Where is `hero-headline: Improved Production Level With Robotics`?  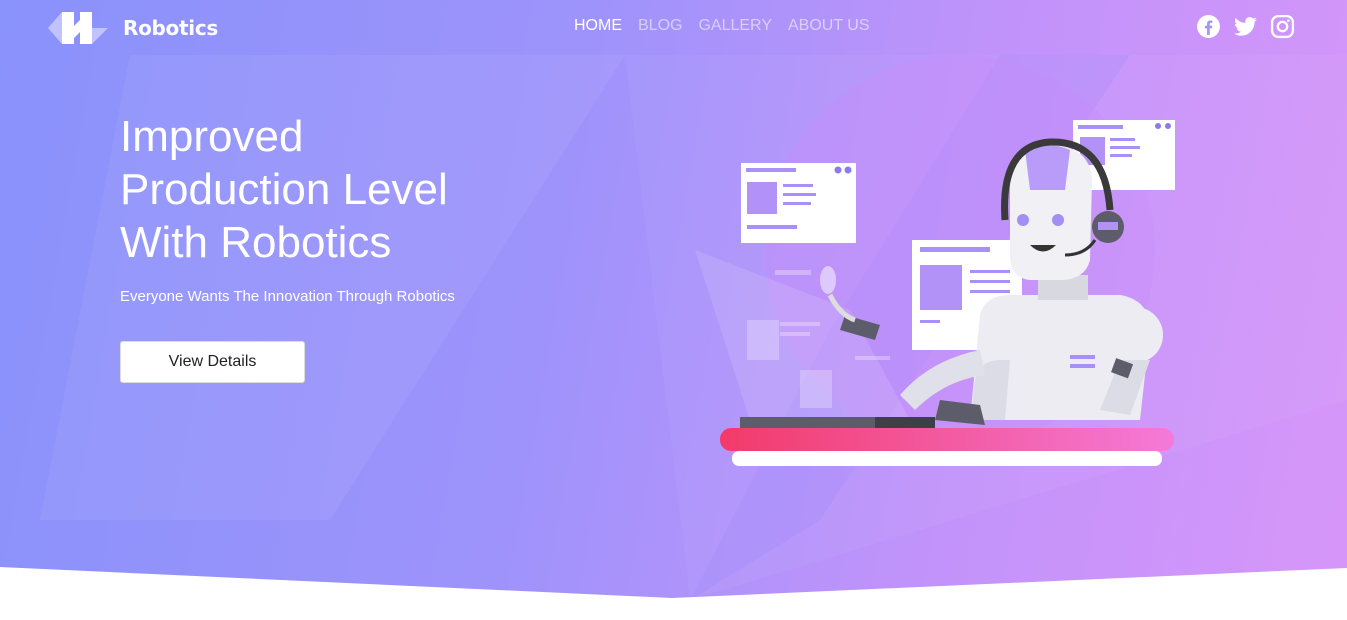
hero-headline: Improved Production Level With Robotics is located at coordinates (330, 189).